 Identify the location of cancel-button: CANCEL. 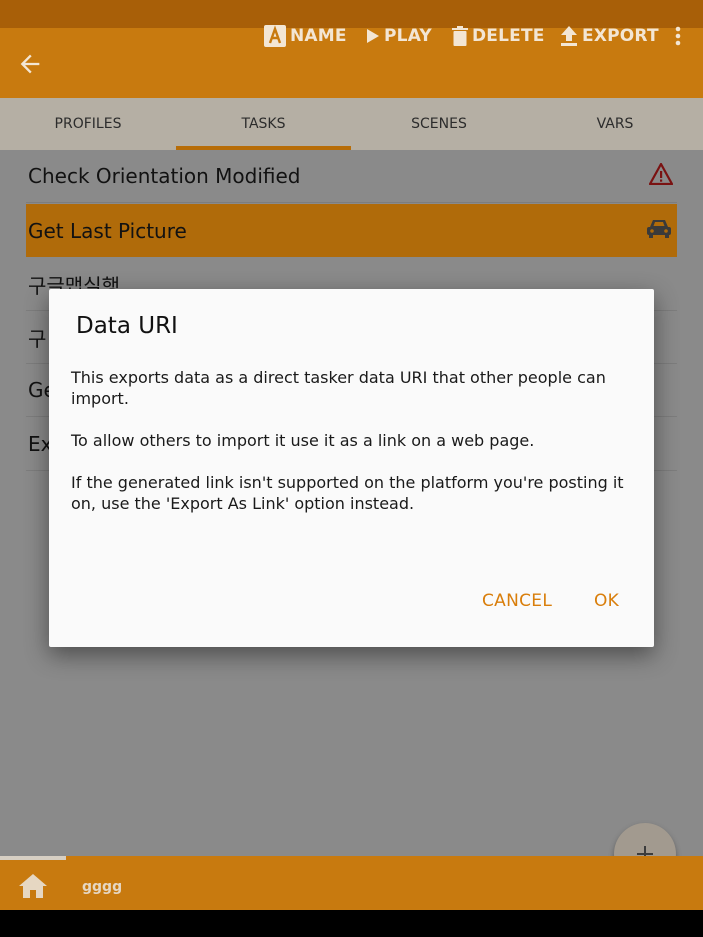
(517, 601).